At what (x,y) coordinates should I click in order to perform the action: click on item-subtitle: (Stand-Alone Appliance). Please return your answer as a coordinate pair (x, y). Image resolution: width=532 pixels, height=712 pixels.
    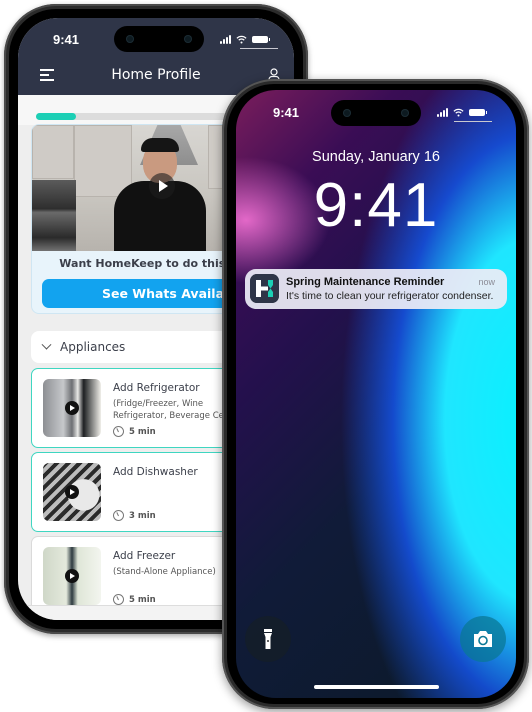
    Looking at the image, I should click on (164, 572).